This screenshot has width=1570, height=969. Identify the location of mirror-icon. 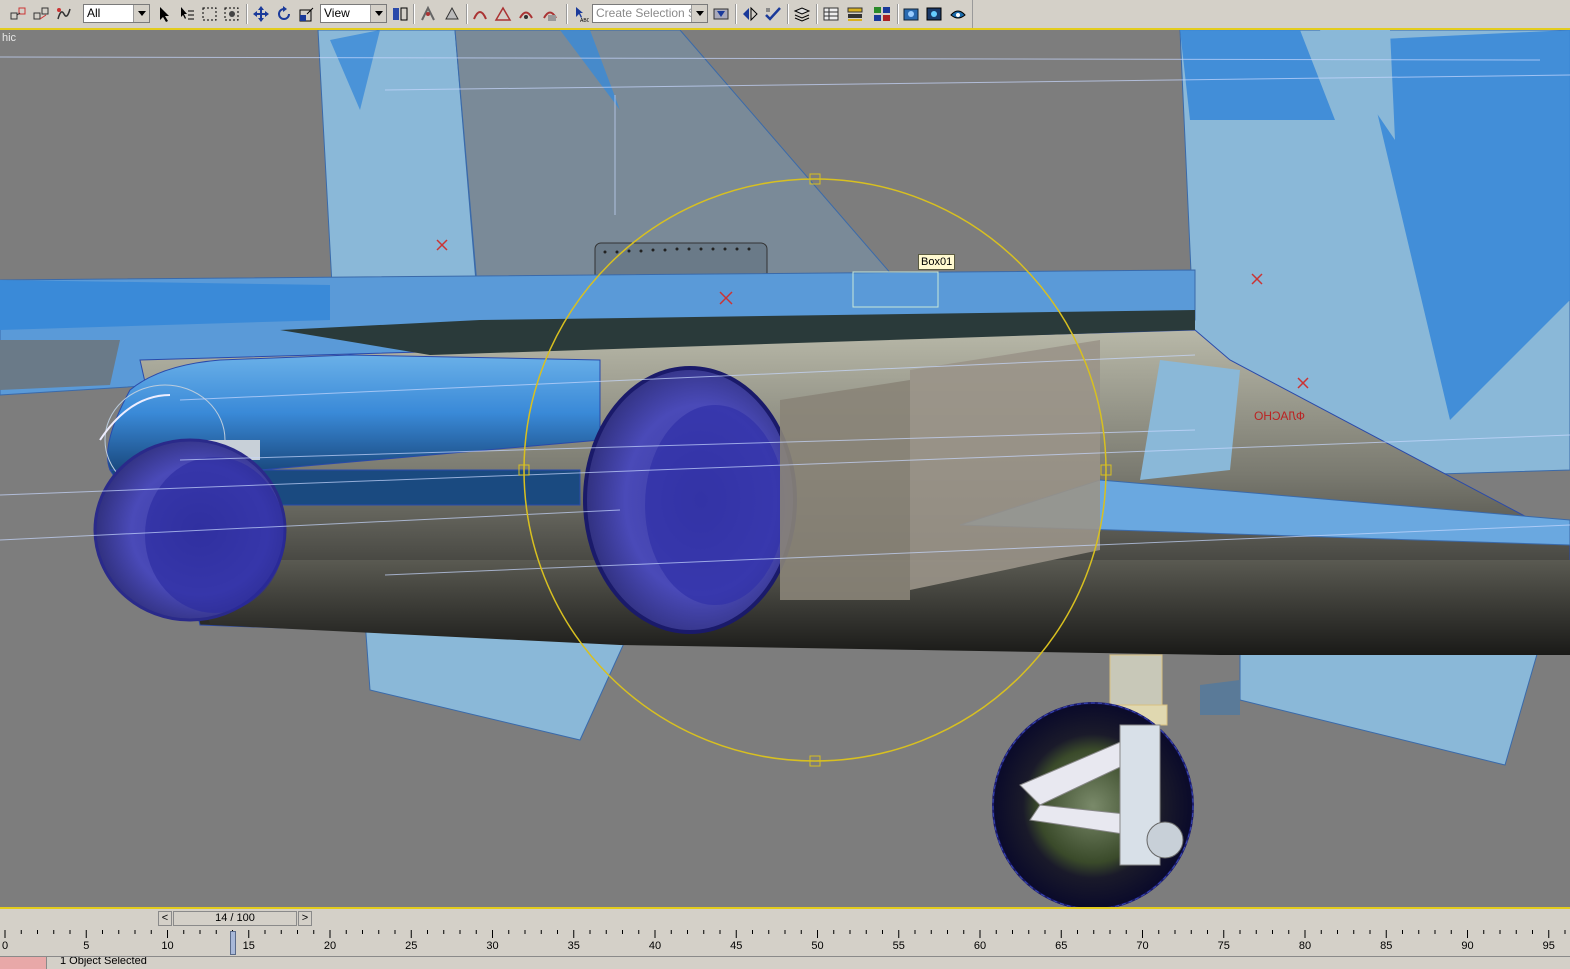
(750, 14).